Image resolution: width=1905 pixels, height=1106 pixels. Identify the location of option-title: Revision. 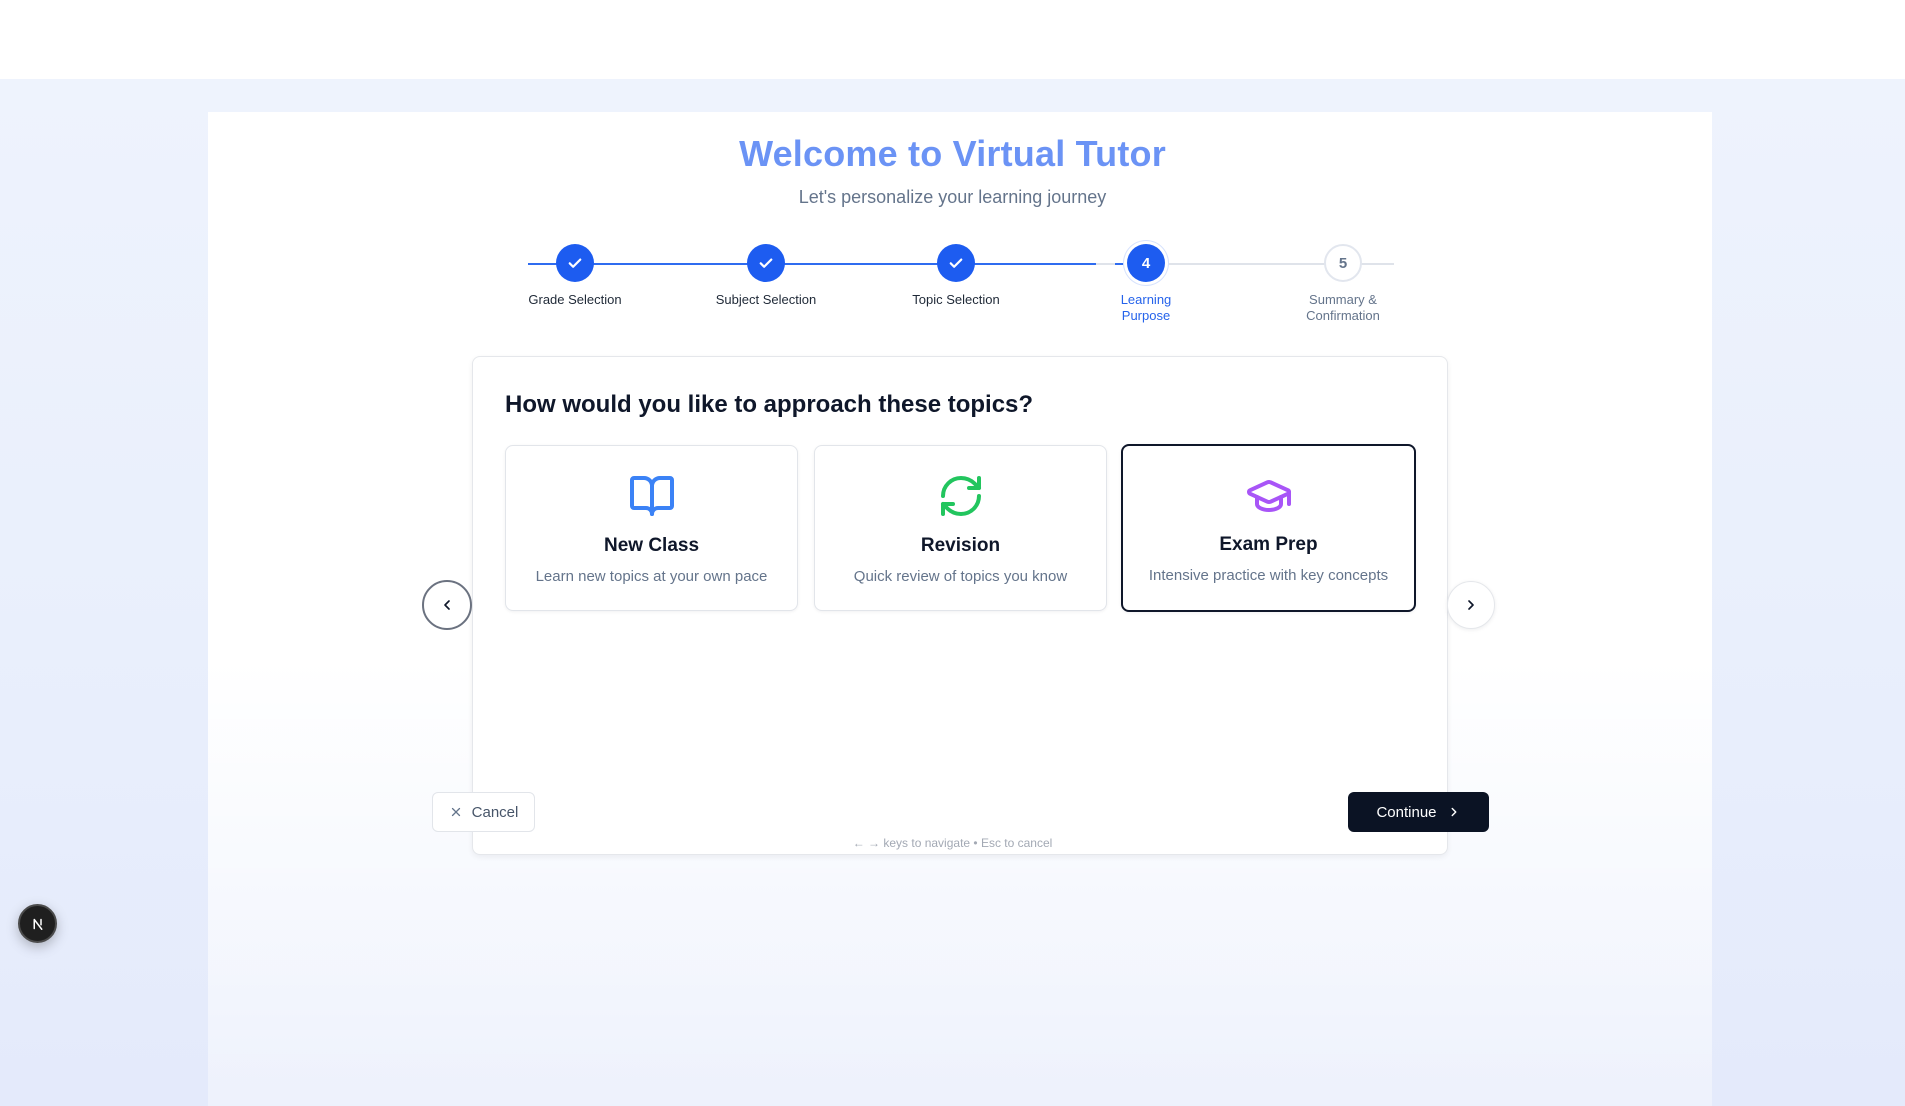
(960, 545).